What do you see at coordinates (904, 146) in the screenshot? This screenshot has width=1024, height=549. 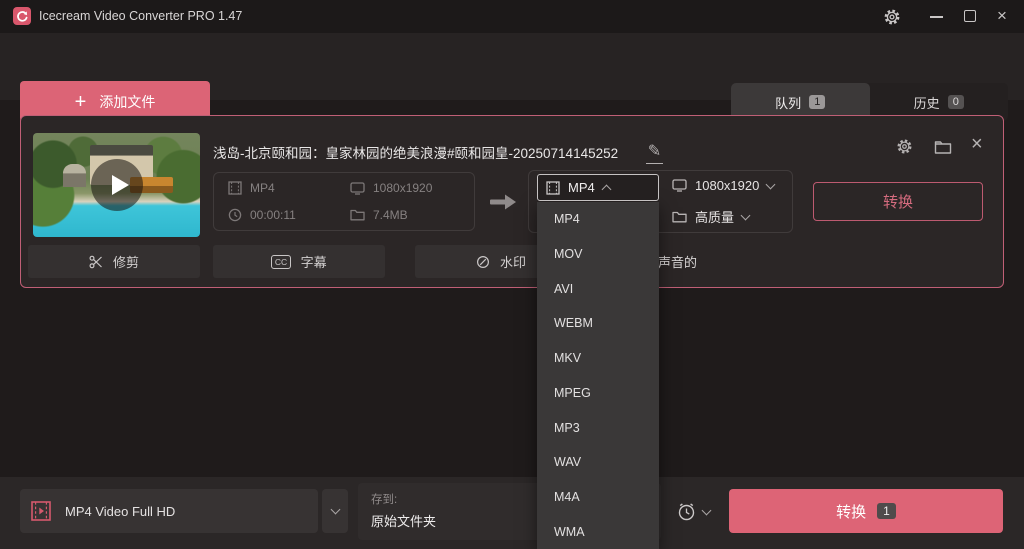 I see `file-settings-gear-icon` at bounding box center [904, 146].